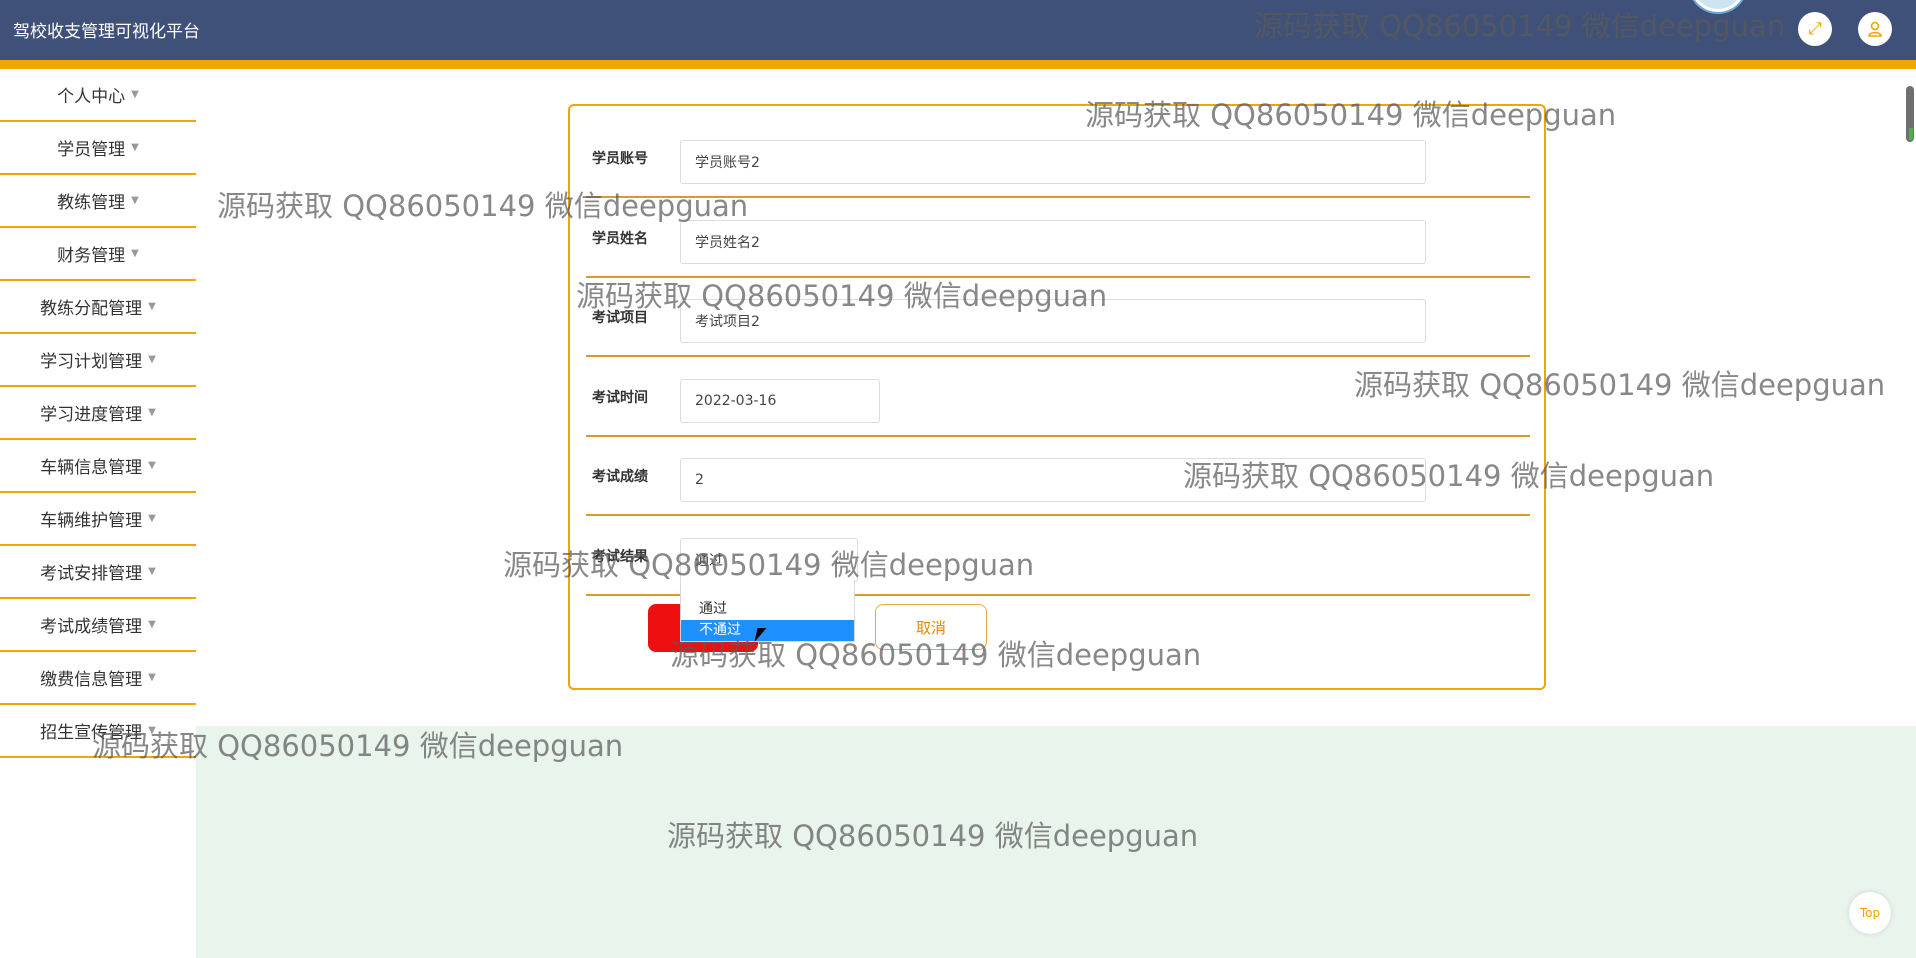  What do you see at coordinates (91, 680) in the screenshot?
I see `sidebar-item-label: 缴费信息管理` at bounding box center [91, 680].